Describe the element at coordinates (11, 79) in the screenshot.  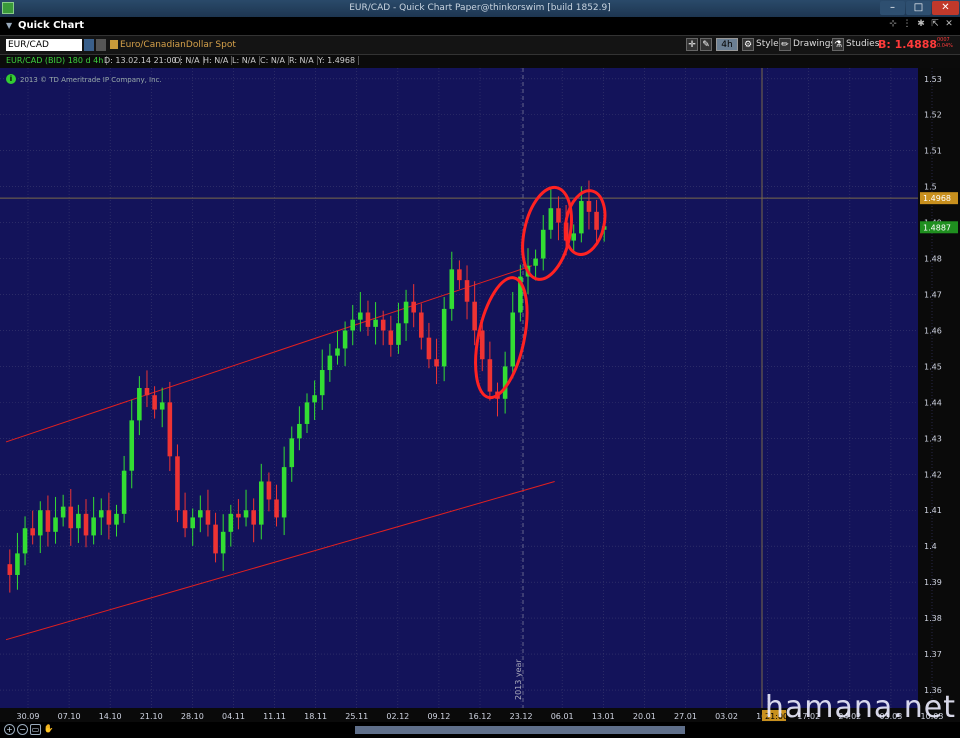
I see `info-icon: i` at that location.